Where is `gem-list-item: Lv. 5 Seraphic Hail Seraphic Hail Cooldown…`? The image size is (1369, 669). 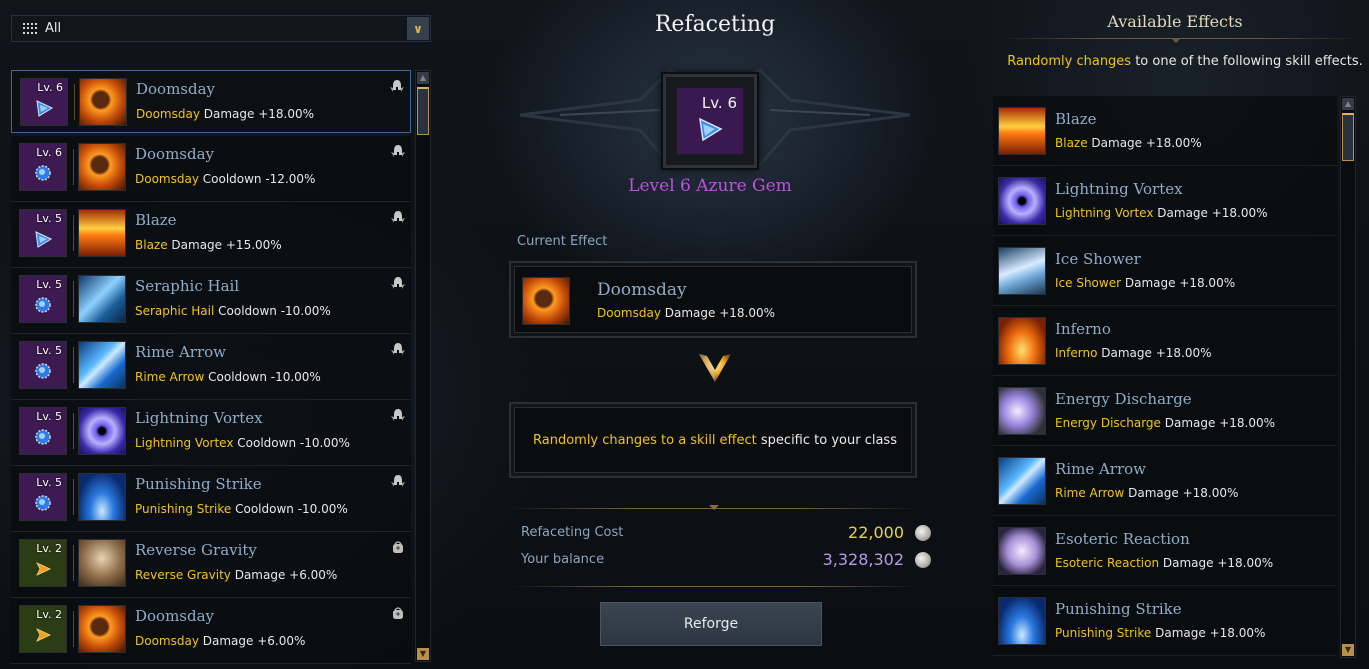
gem-list-item: Lv. 5 Seraphic Hail Seraphic Hail Cooldown… is located at coordinates (211, 301).